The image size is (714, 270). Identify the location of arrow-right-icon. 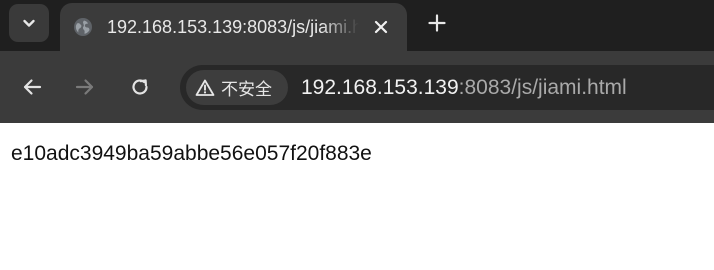
(84, 87).